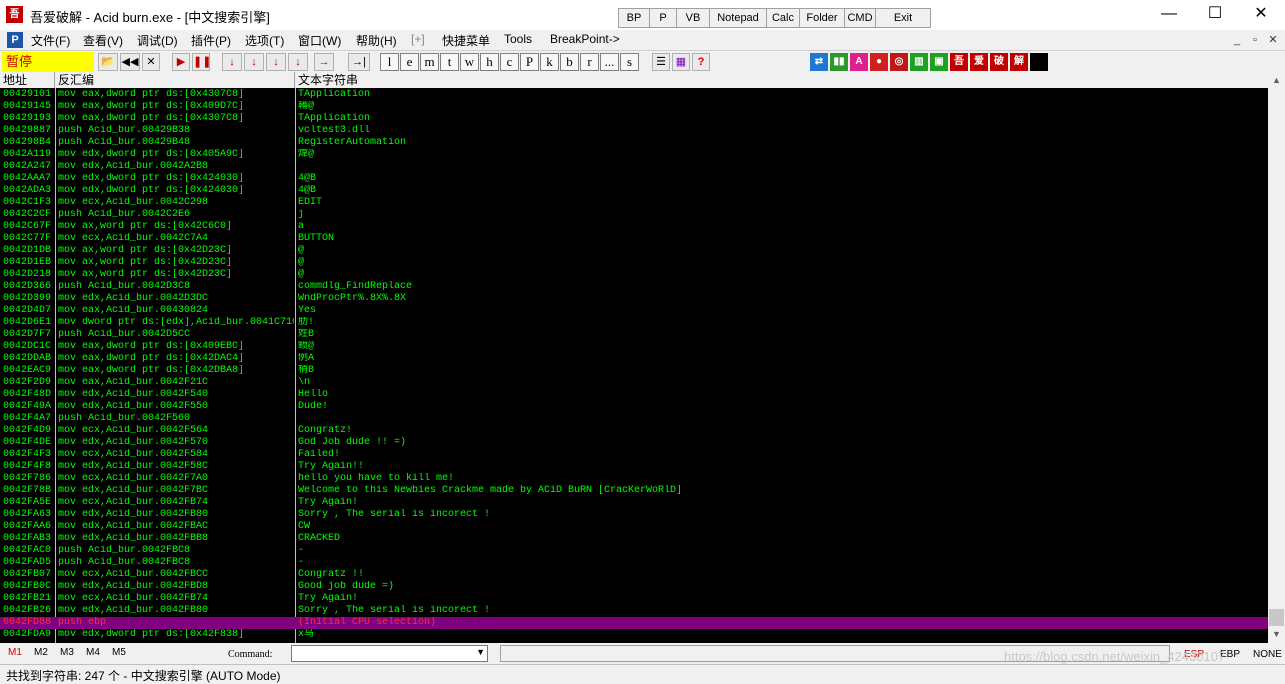  What do you see at coordinates (480, 652) in the screenshot?
I see `chevron-down-icon: ▼` at bounding box center [480, 652].